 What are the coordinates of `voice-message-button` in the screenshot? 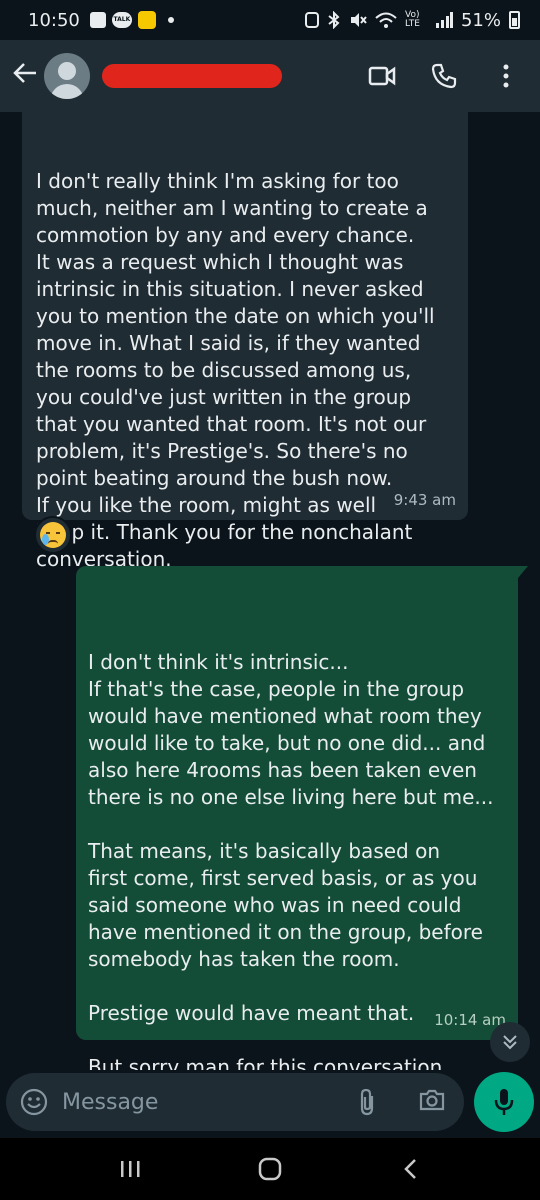 It's located at (504, 1102).